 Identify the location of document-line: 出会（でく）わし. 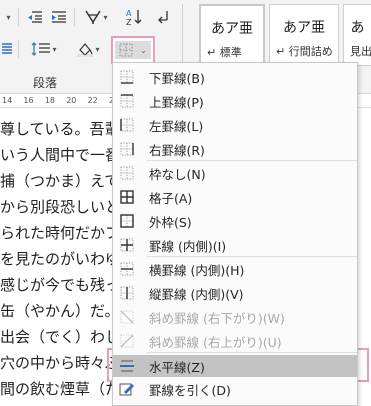
(60, 337).